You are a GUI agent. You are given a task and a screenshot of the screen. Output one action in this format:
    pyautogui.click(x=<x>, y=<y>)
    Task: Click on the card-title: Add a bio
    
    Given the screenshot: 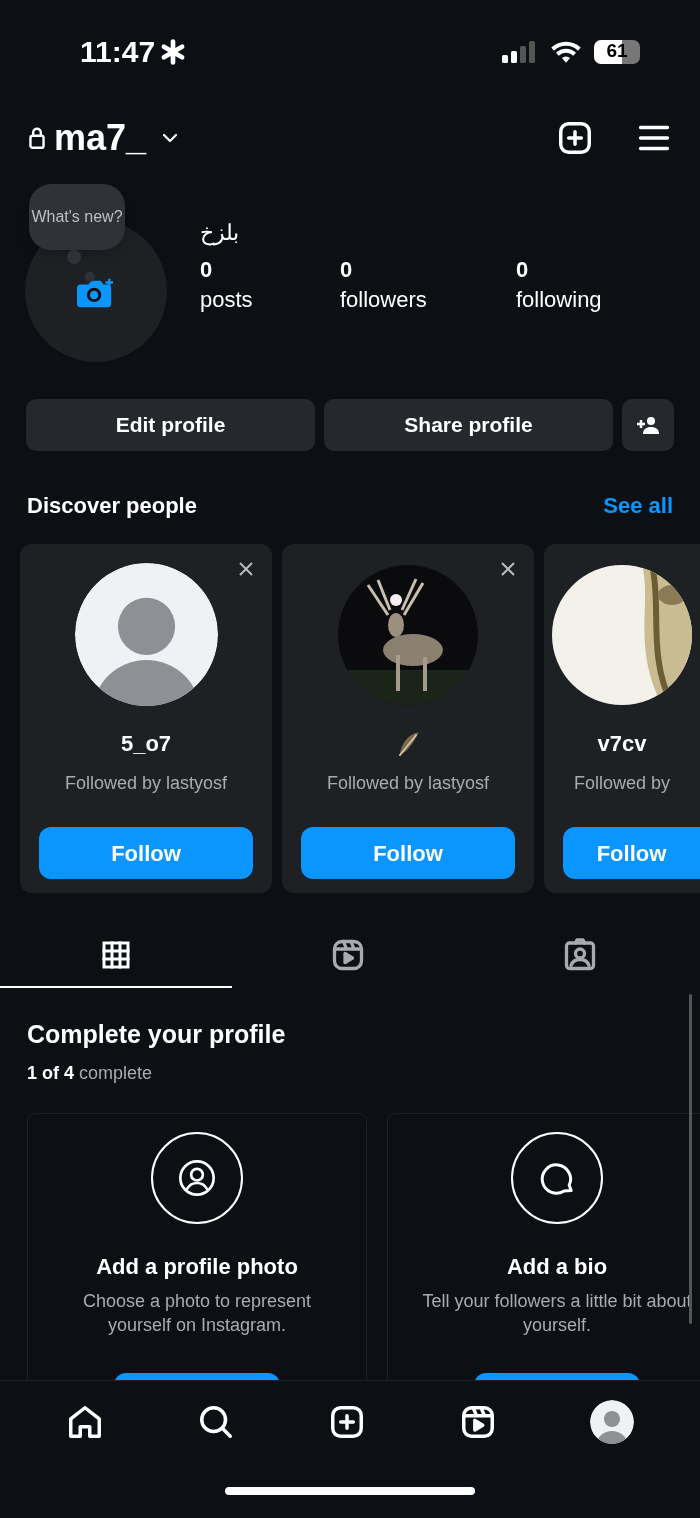 What is the action you would take?
    pyautogui.click(x=557, y=1266)
    